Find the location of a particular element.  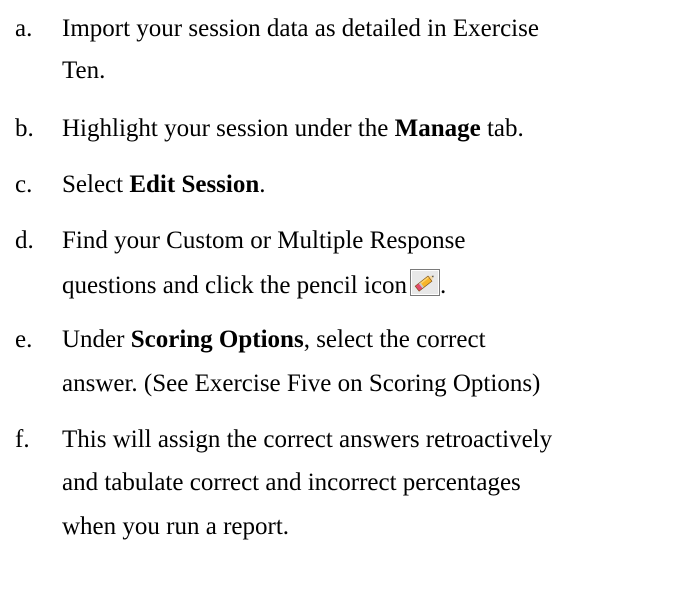

step-marker: e. is located at coordinates (24, 339).